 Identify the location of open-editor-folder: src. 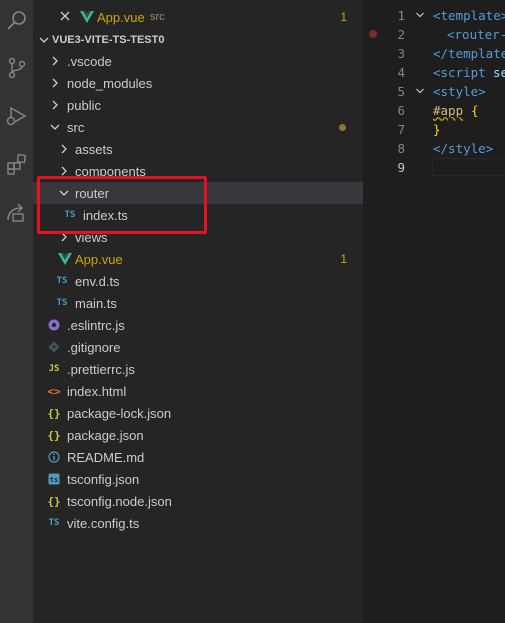
(157, 17).